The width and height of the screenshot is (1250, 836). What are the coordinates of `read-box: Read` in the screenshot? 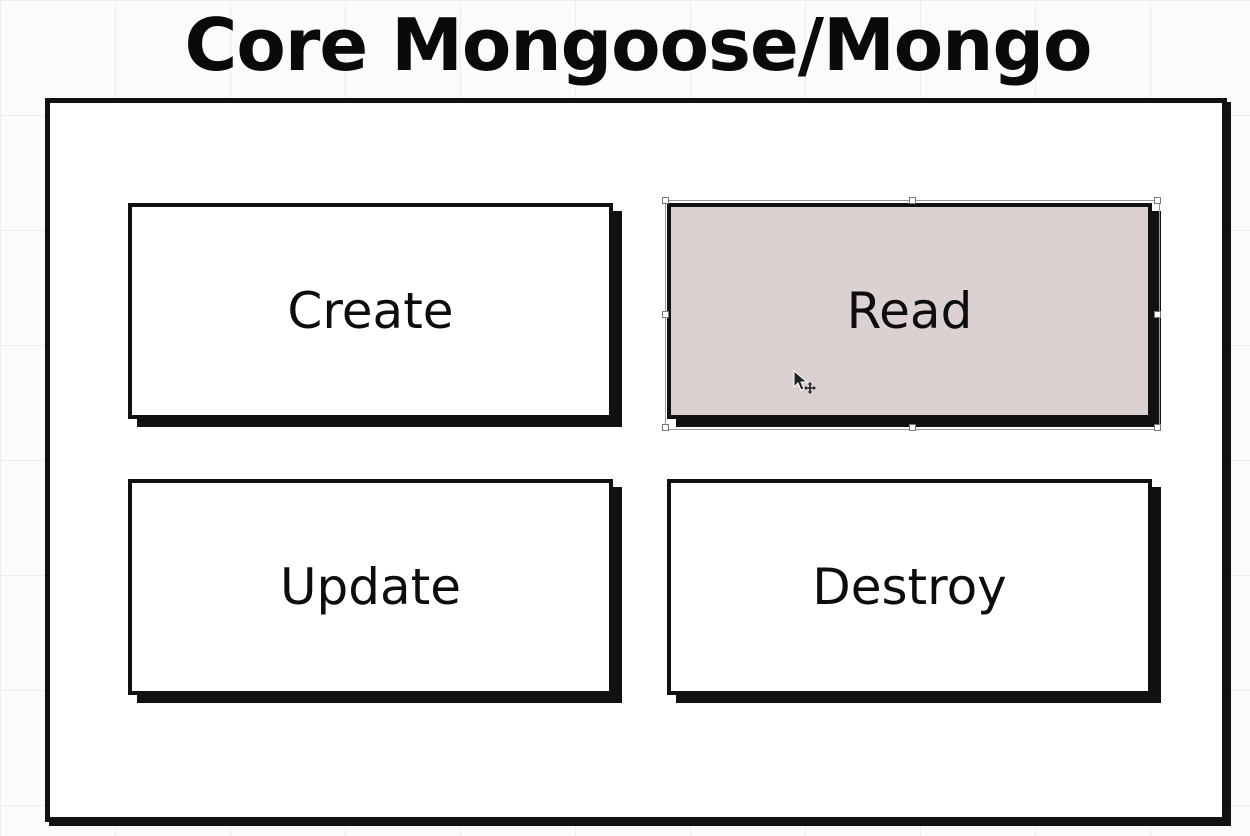 It's located at (909, 311).